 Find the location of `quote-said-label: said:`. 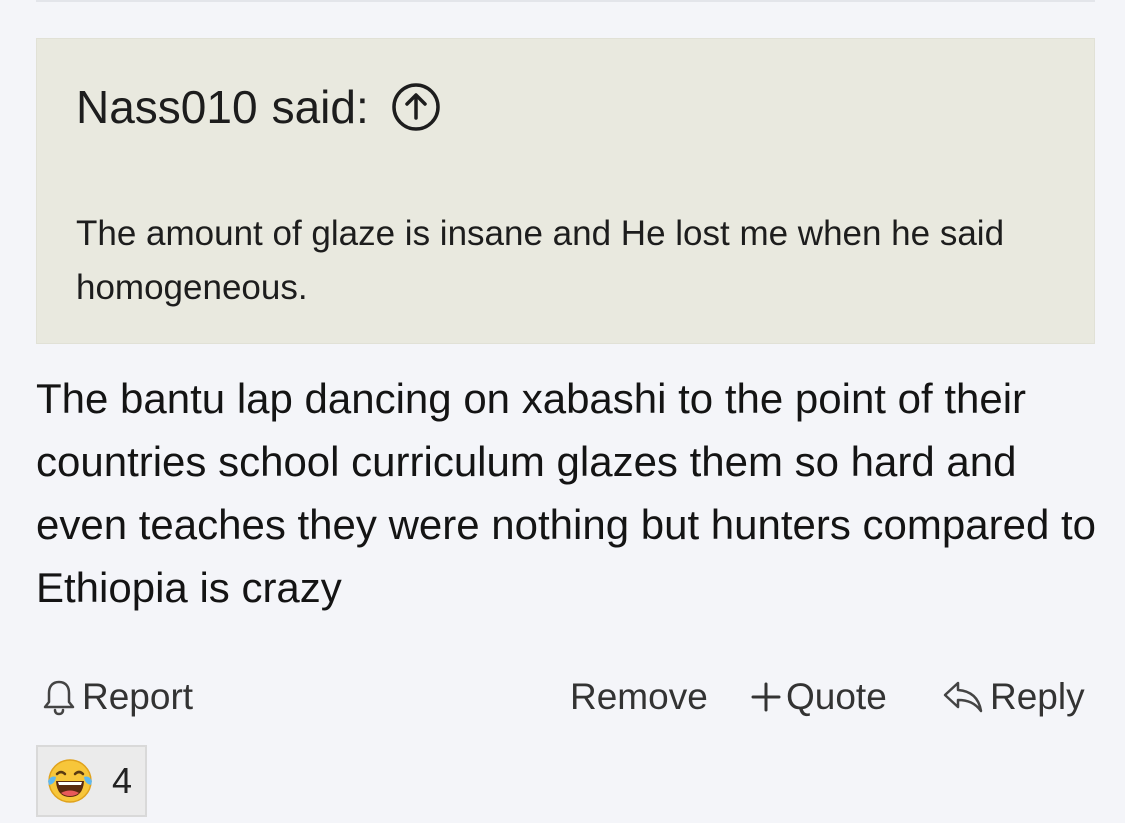

quote-said-label: said: is located at coordinates (320, 107).